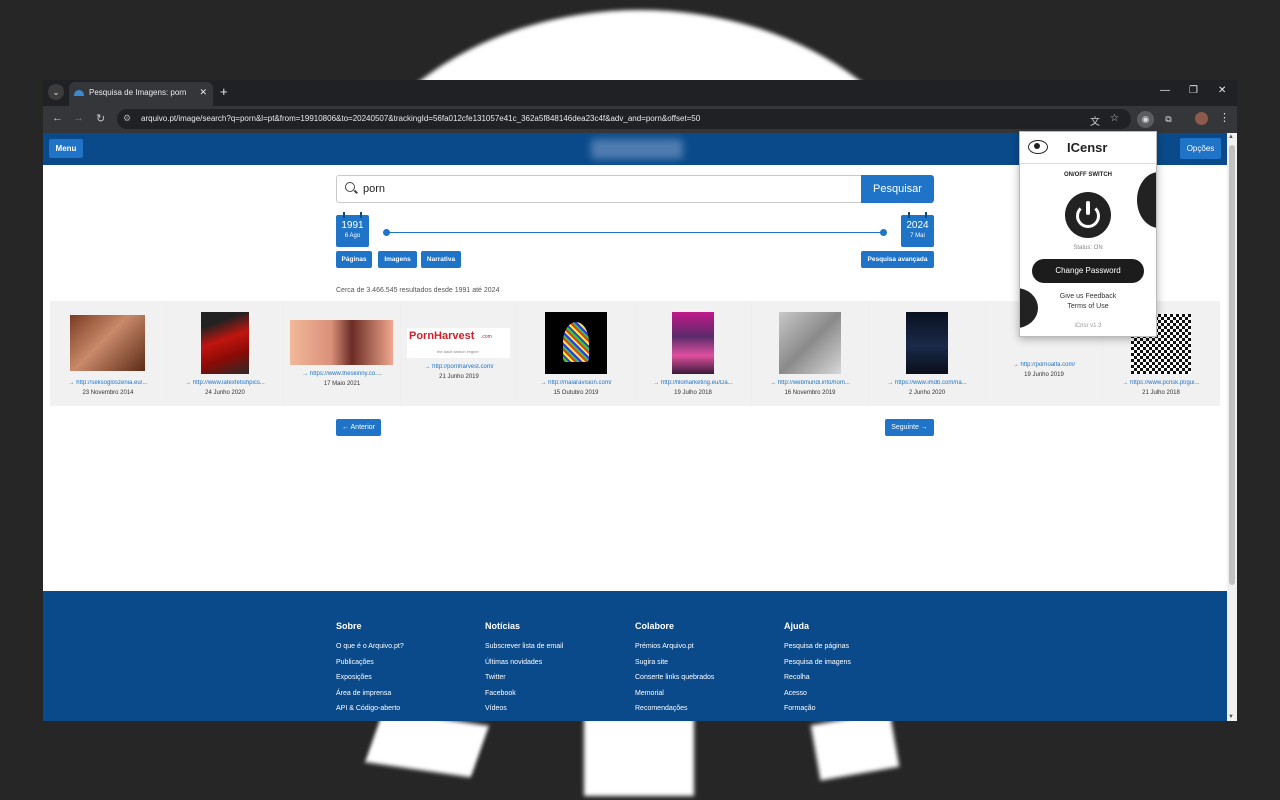 This screenshot has height=800, width=1280. Describe the element at coordinates (370, 713) in the screenshot. I see `footer-link: API & Código-aberto` at that location.